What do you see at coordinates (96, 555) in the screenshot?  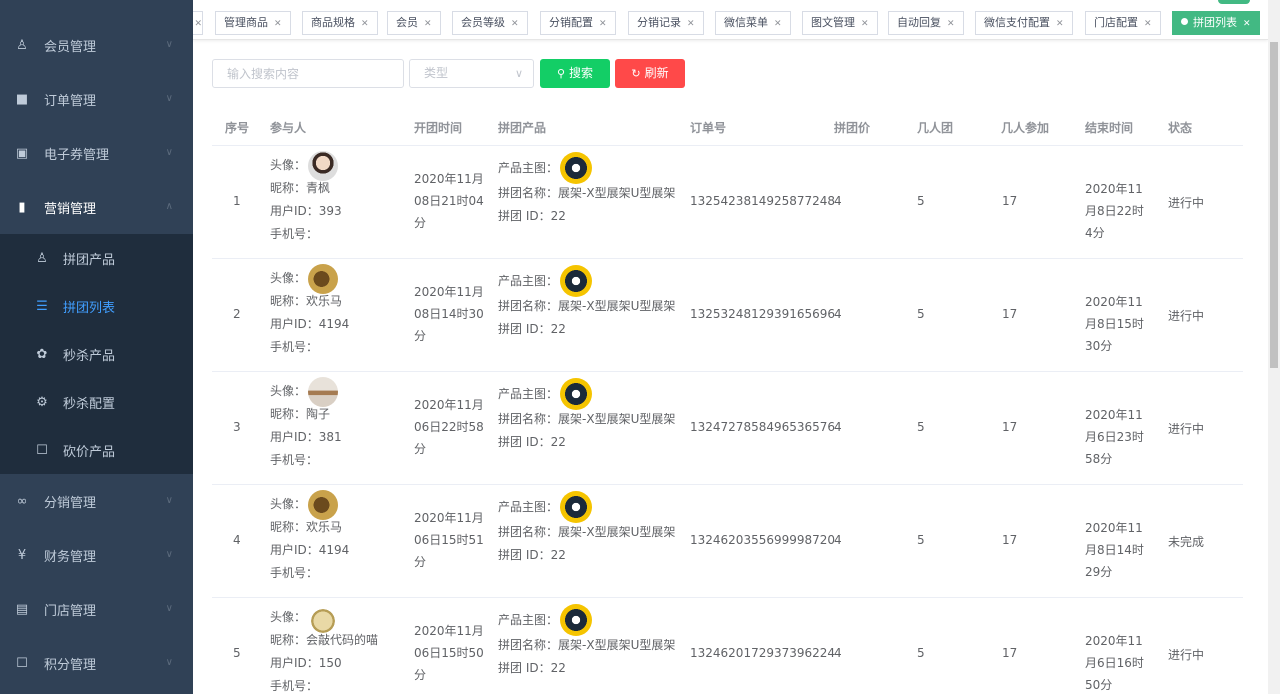 I see `menu-finance: ¥ 财务管理 ∨` at bounding box center [96, 555].